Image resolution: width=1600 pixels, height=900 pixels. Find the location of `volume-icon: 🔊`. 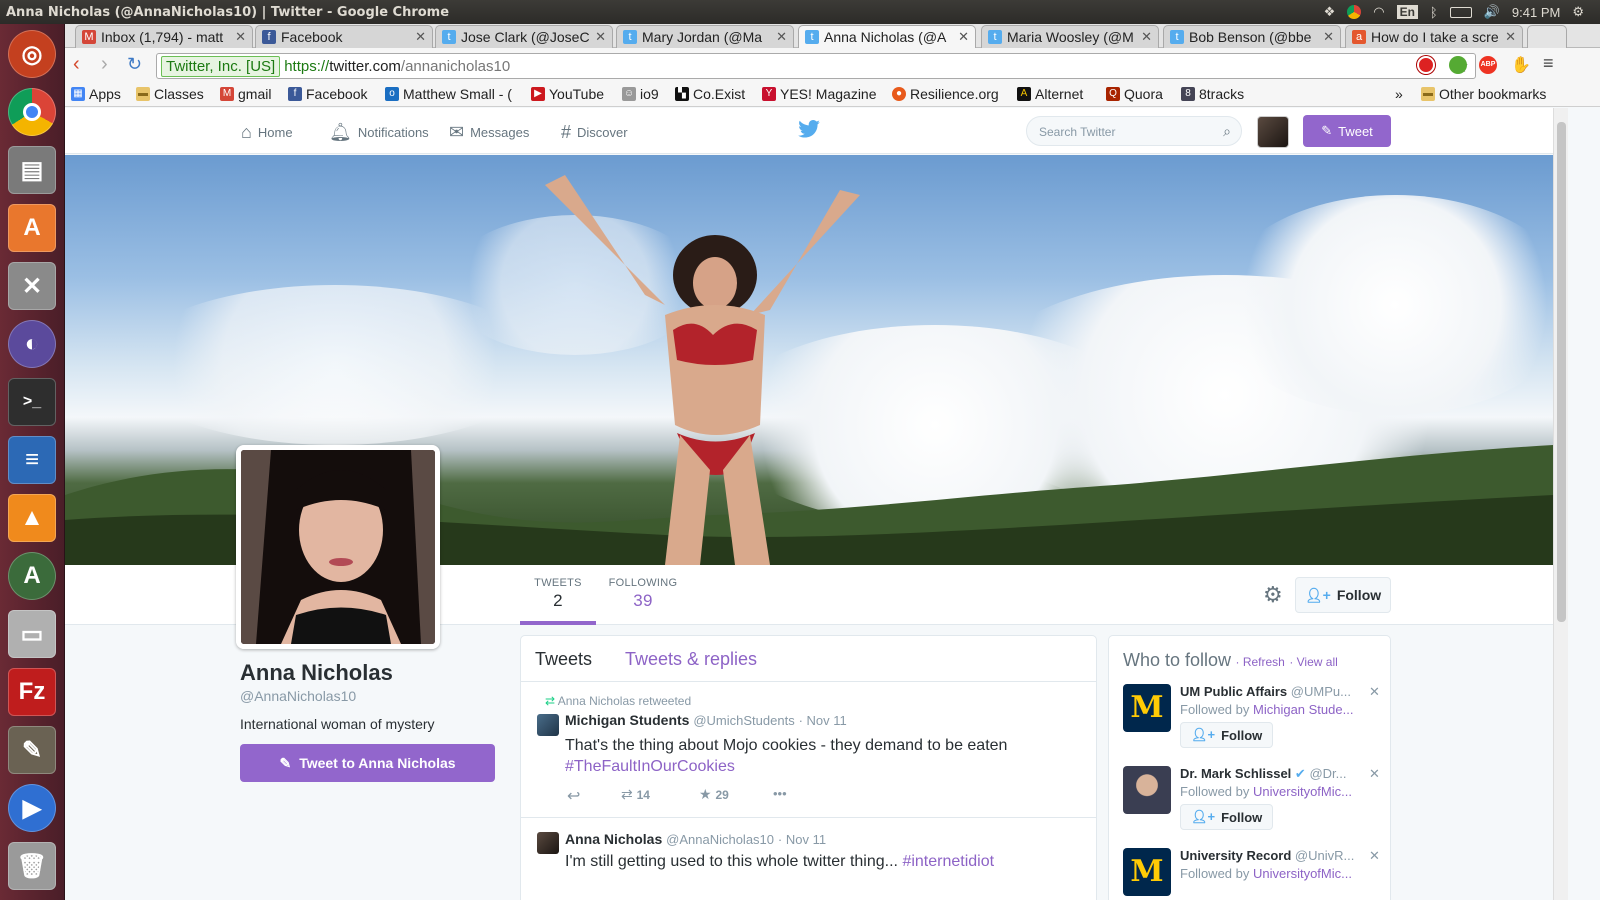

volume-icon: 🔊 is located at coordinates (1492, 12).